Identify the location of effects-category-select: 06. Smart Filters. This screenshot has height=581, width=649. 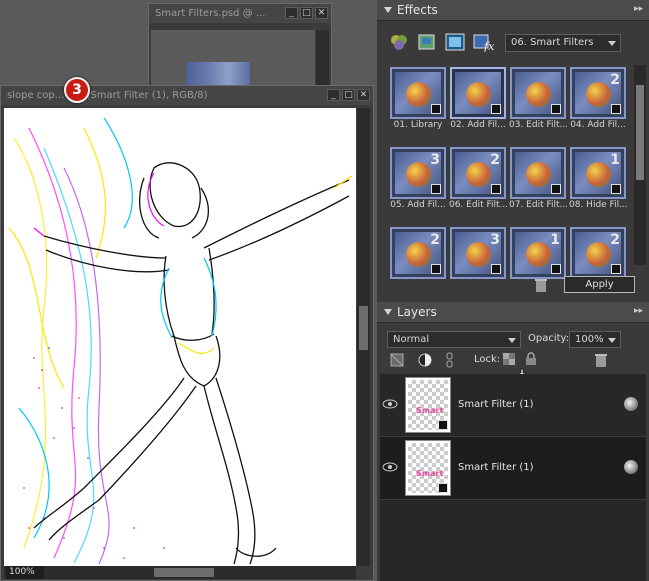
(563, 43).